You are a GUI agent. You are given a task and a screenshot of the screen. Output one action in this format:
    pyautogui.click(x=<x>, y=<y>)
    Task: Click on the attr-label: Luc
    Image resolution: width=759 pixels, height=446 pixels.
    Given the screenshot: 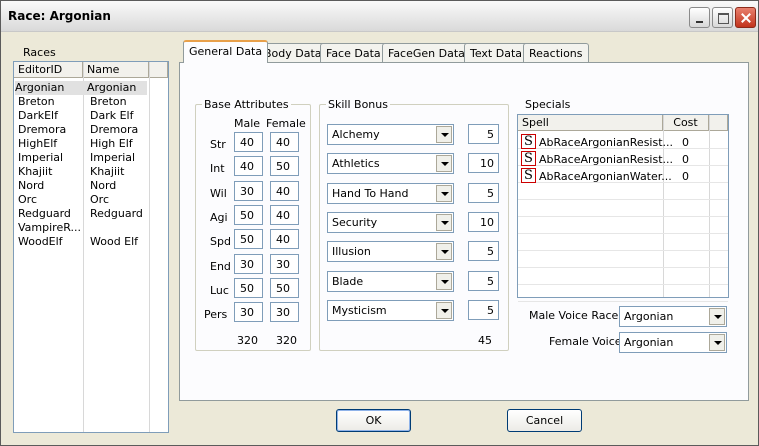 What is the action you would take?
    pyautogui.click(x=219, y=290)
    